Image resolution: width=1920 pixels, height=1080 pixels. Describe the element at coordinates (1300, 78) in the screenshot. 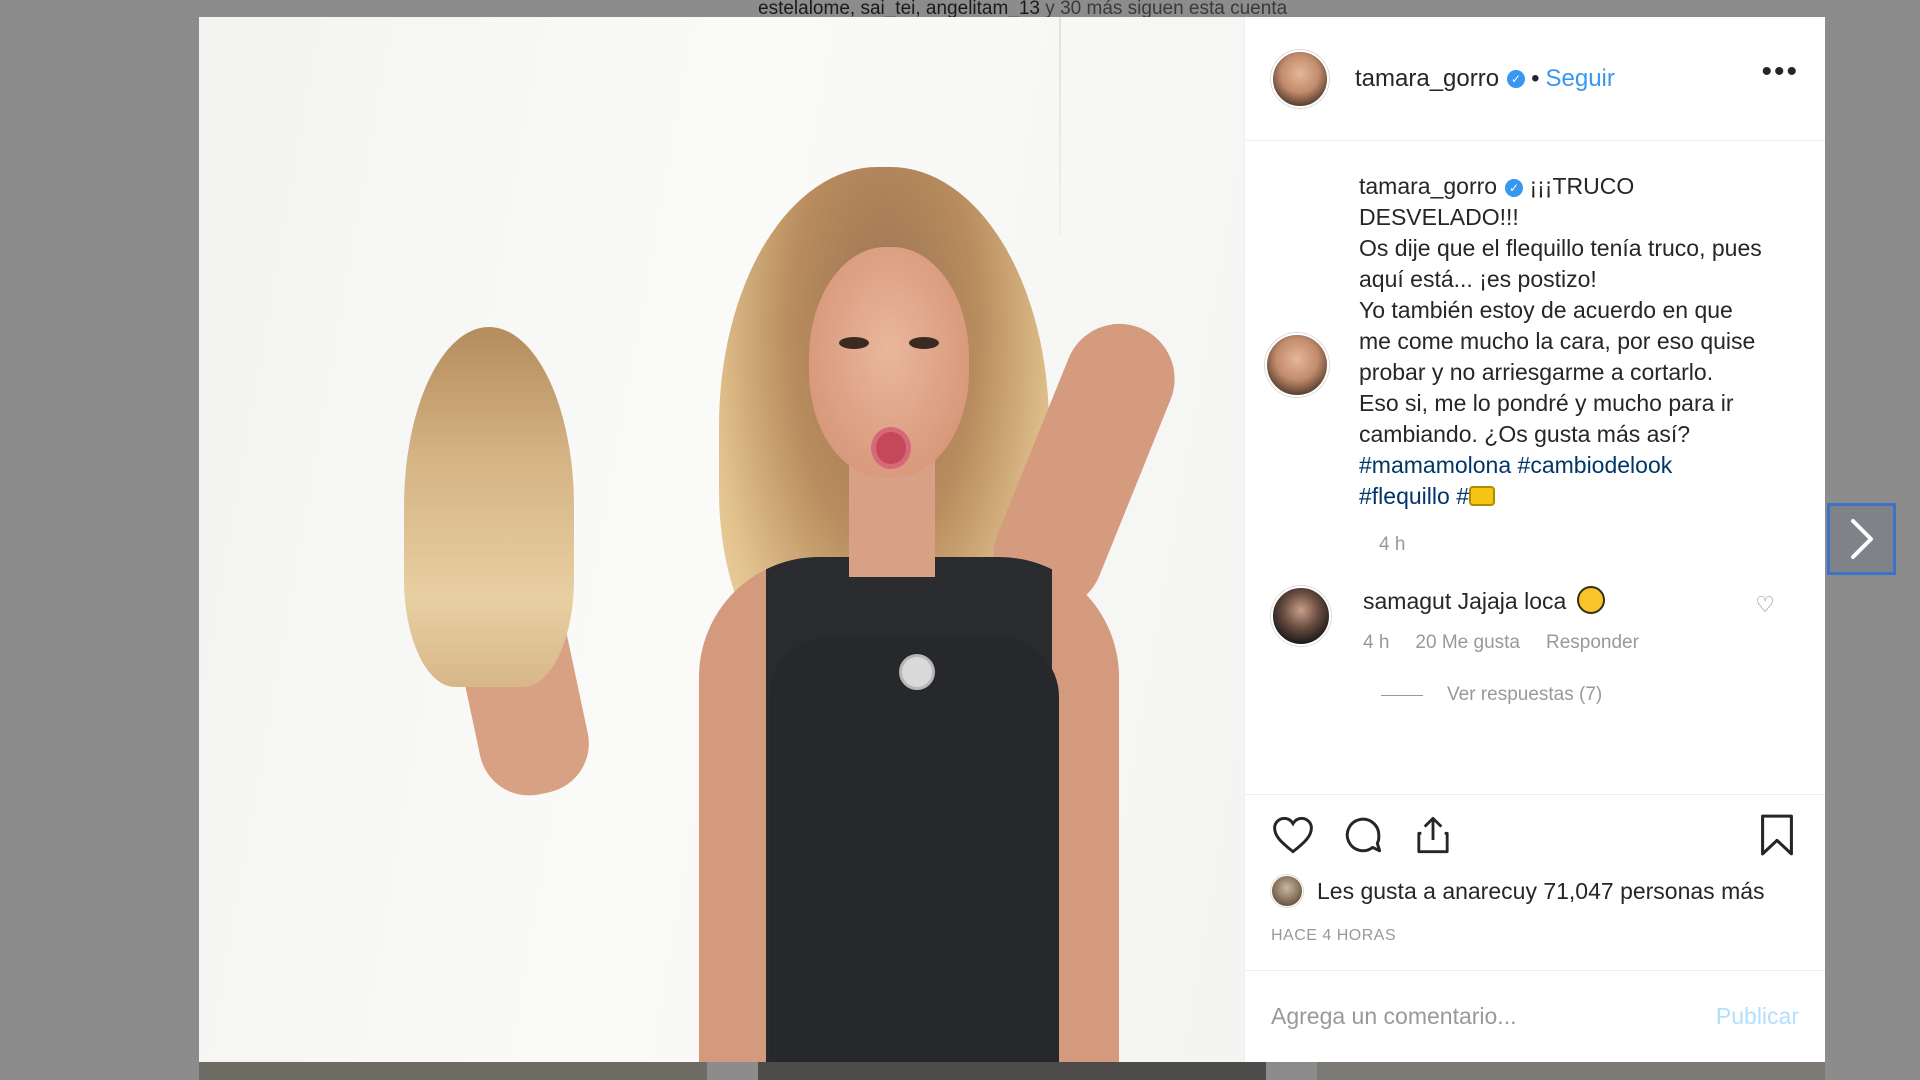

I see `author-avatar` at that location.